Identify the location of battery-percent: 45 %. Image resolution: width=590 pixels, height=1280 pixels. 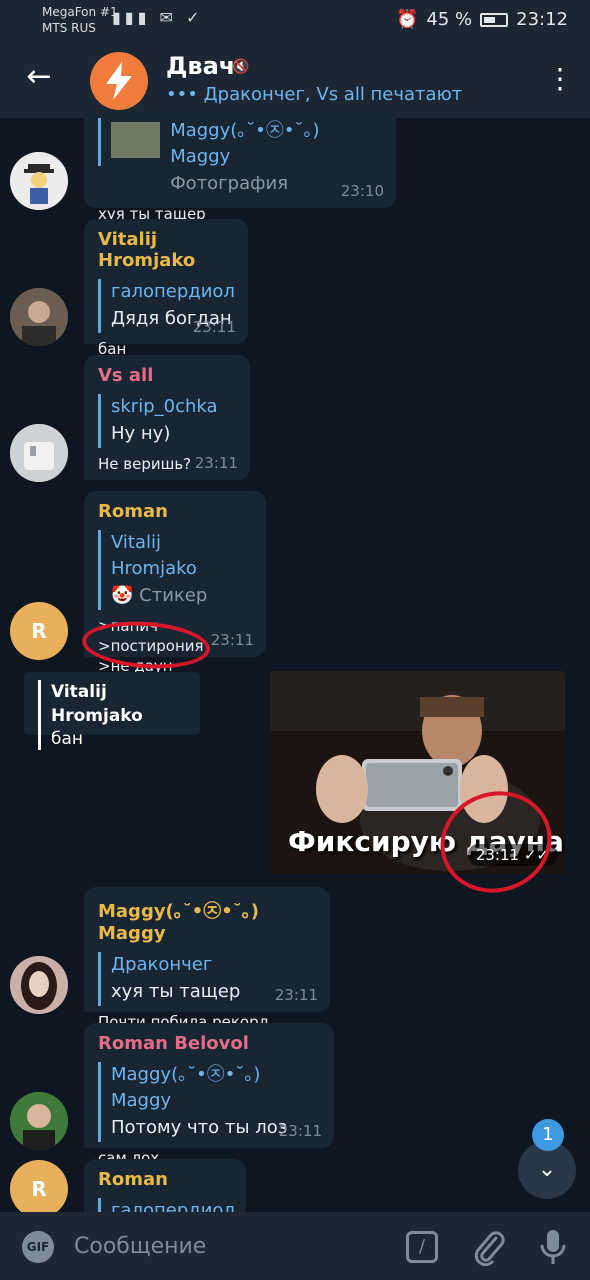
(449, 19).